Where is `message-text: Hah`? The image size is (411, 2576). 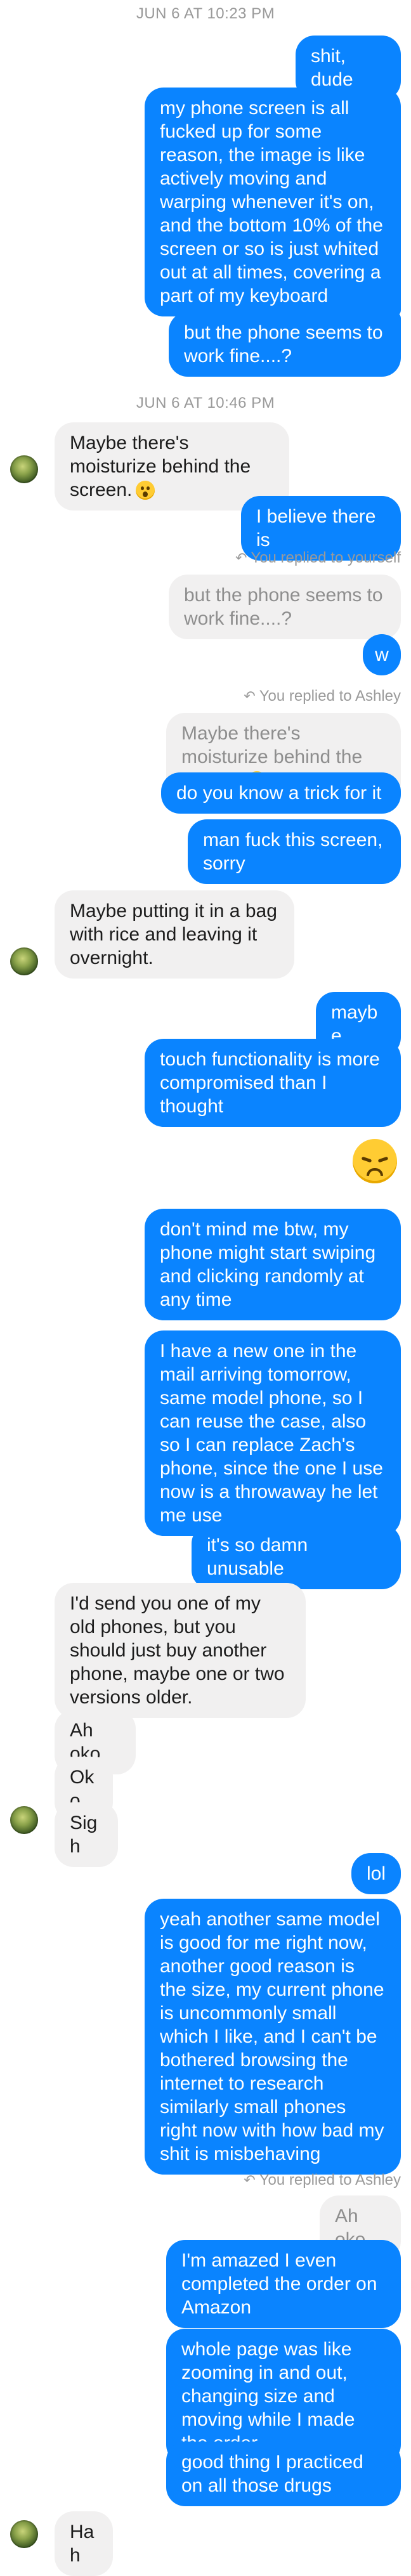
message-text: Hah is located at coordinates (83, 2544).